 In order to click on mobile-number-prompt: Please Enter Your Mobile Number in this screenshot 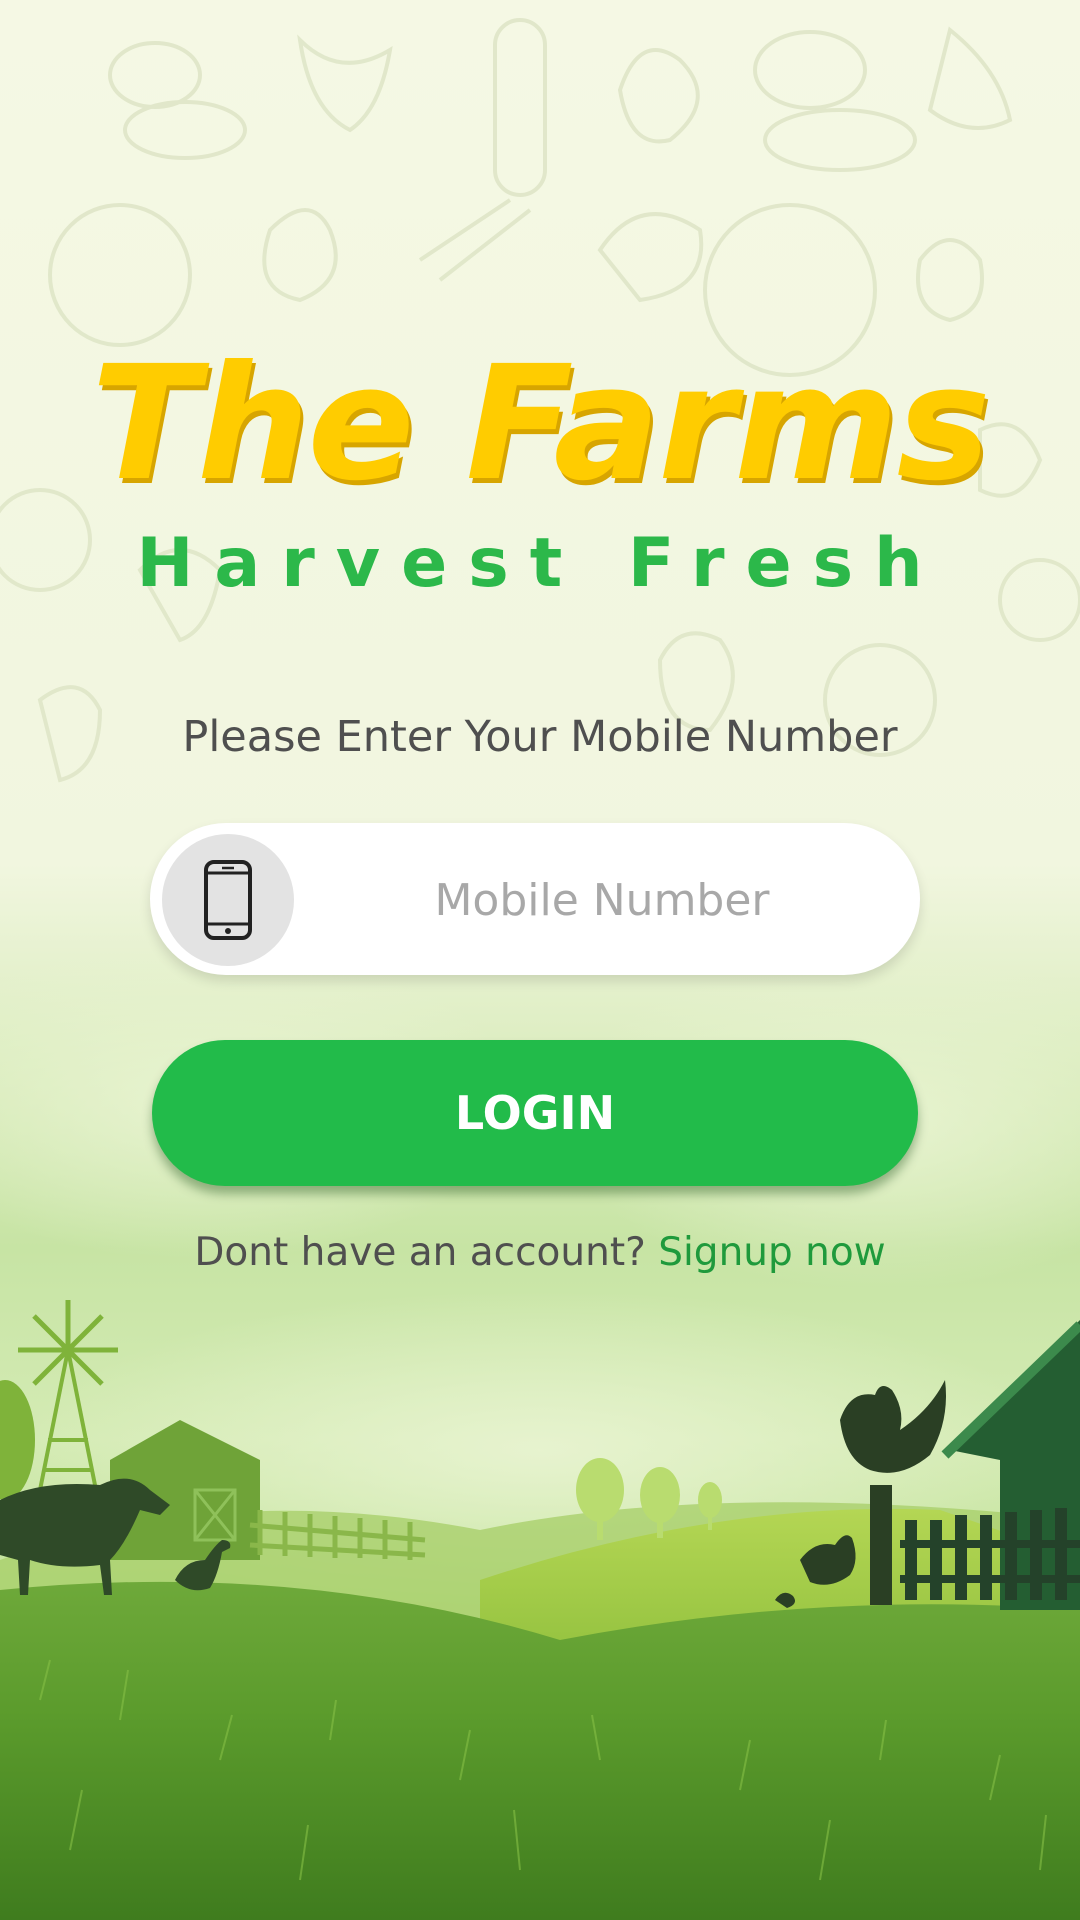, I will do `click(540, 737)`.